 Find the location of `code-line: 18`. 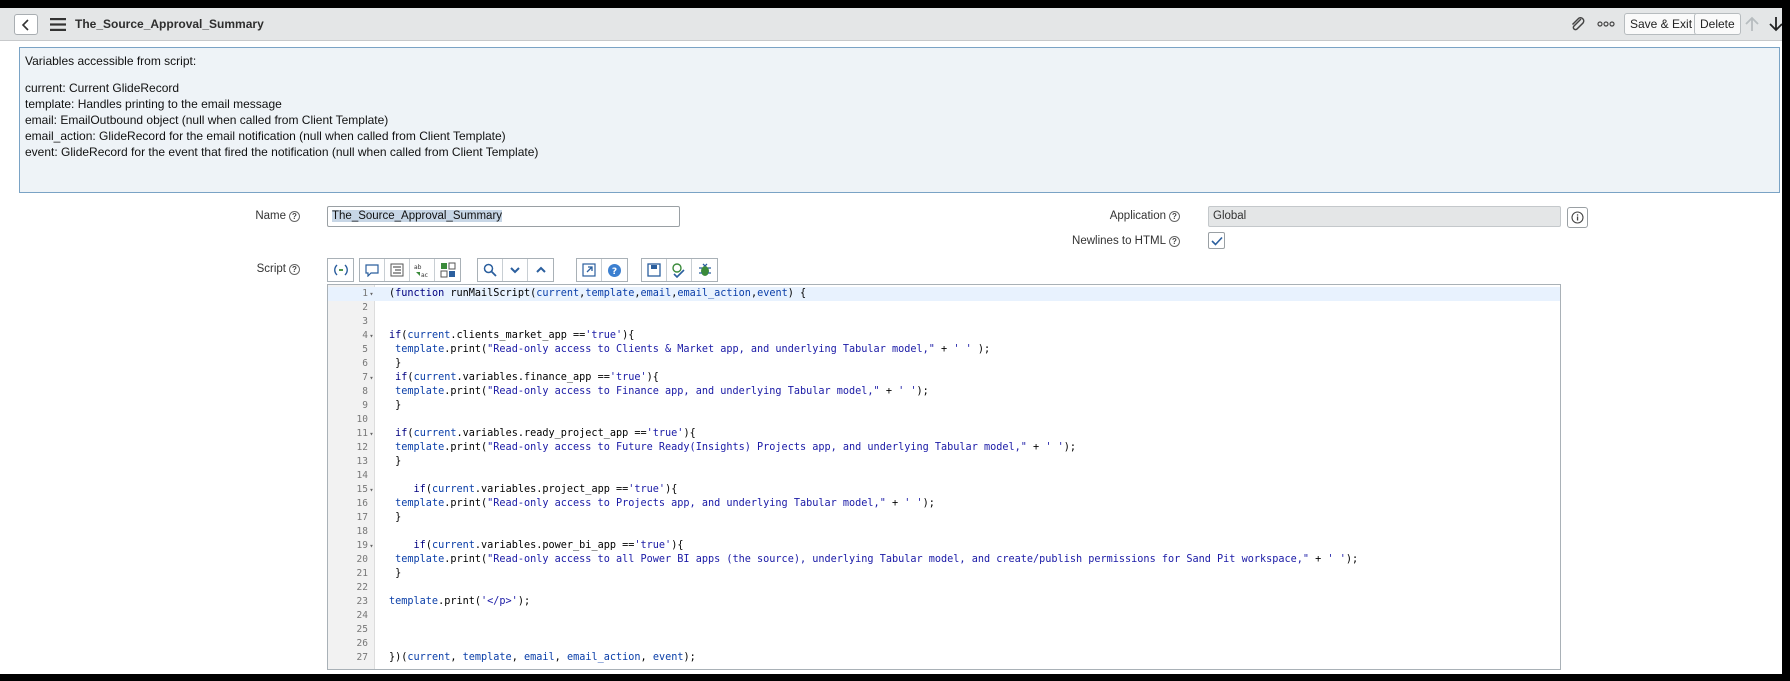

code-line: 18 is located at coordinates (944, 532).